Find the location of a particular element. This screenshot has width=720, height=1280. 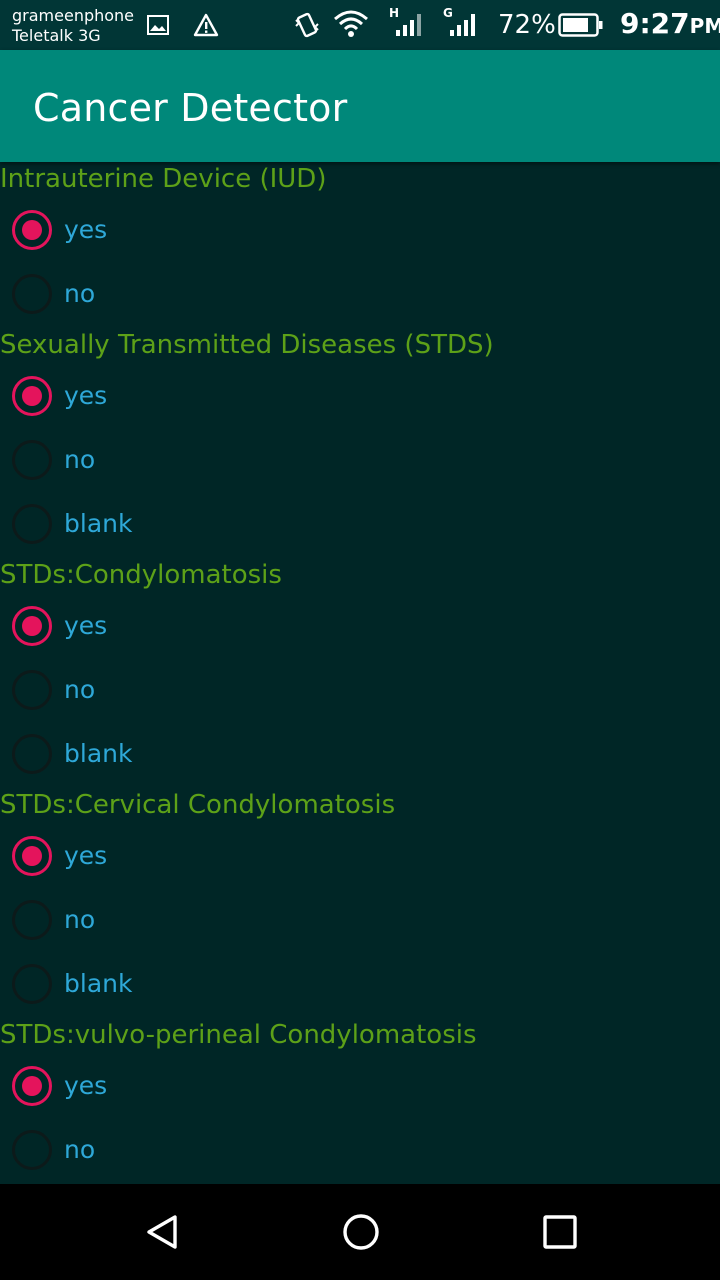

wifi-icon is located at coordinates (351, 23).